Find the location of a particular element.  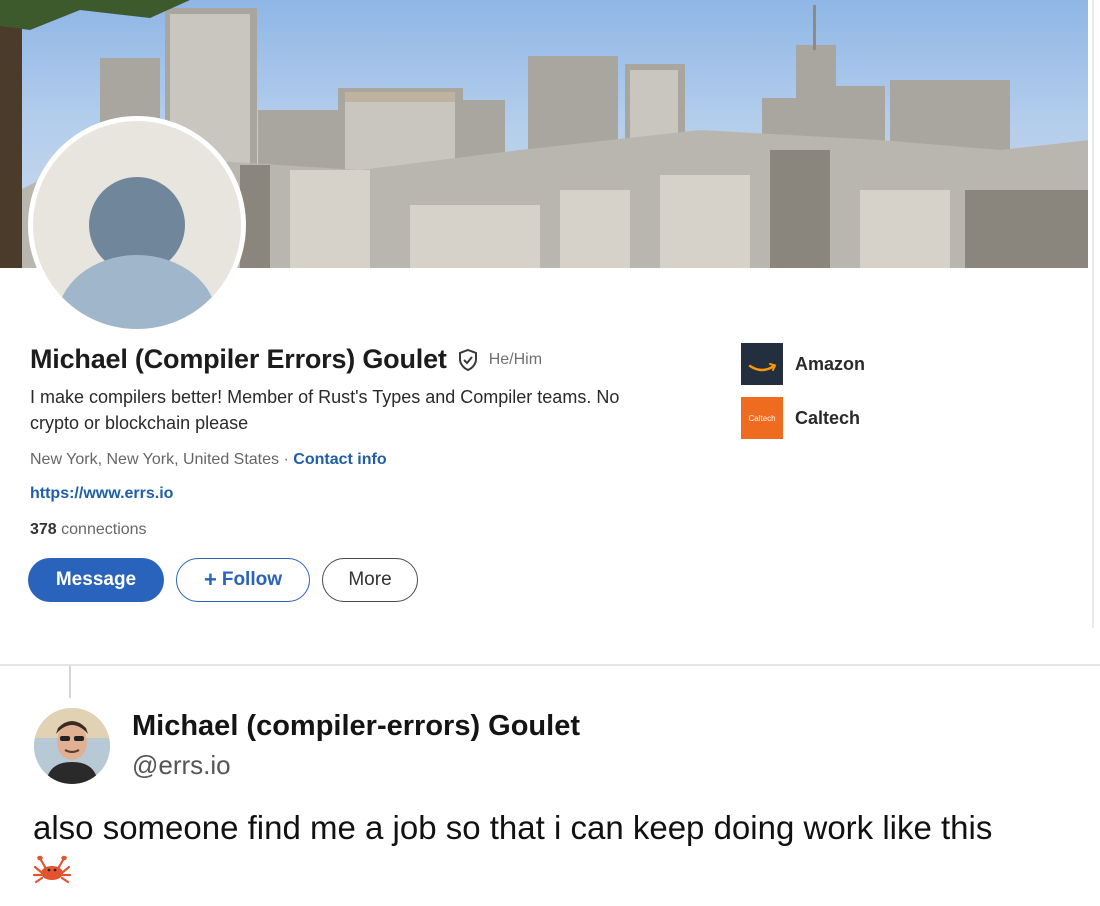

connections-count: 378 connections is located at coordinates (88, 530).